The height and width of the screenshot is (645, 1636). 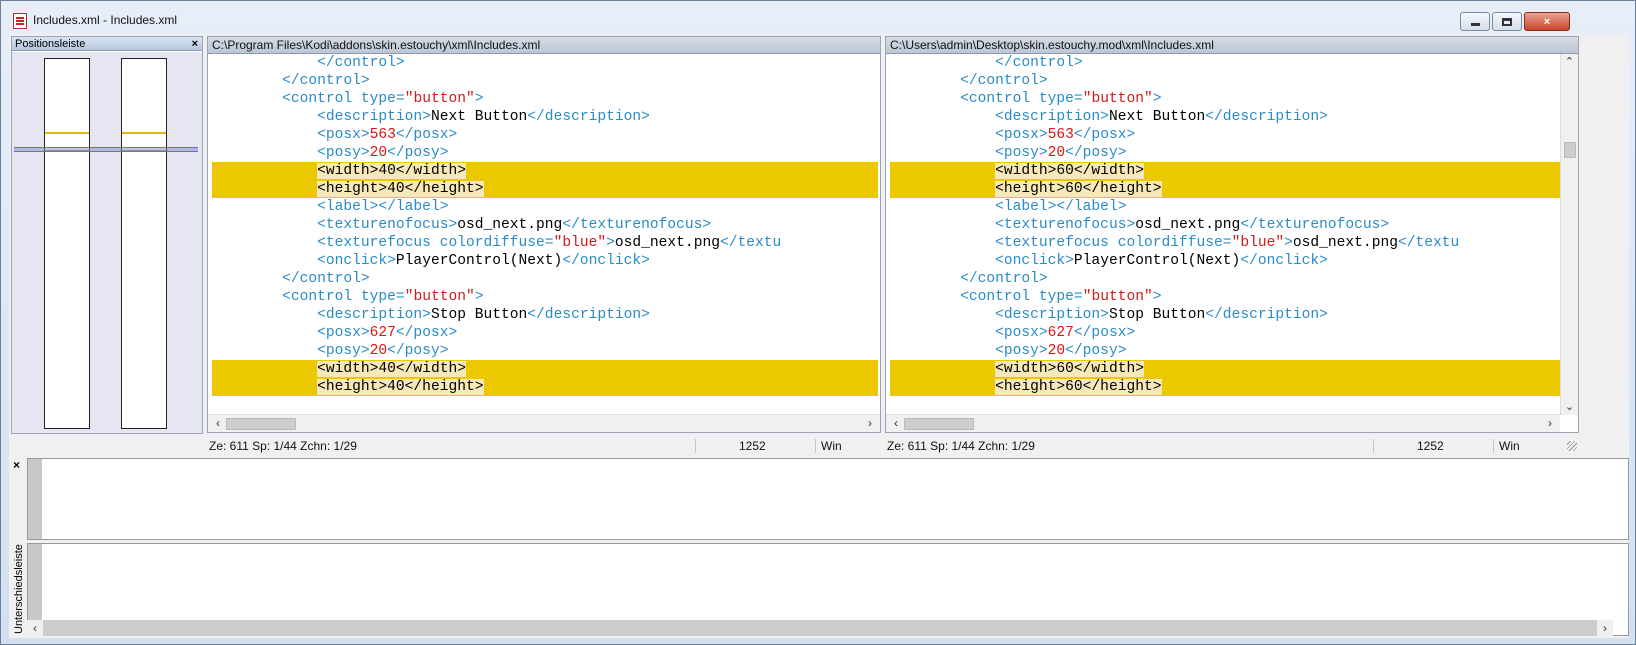 I want to click on position-bar-header: Positionsleiste ×, so click(x=107, y=44).